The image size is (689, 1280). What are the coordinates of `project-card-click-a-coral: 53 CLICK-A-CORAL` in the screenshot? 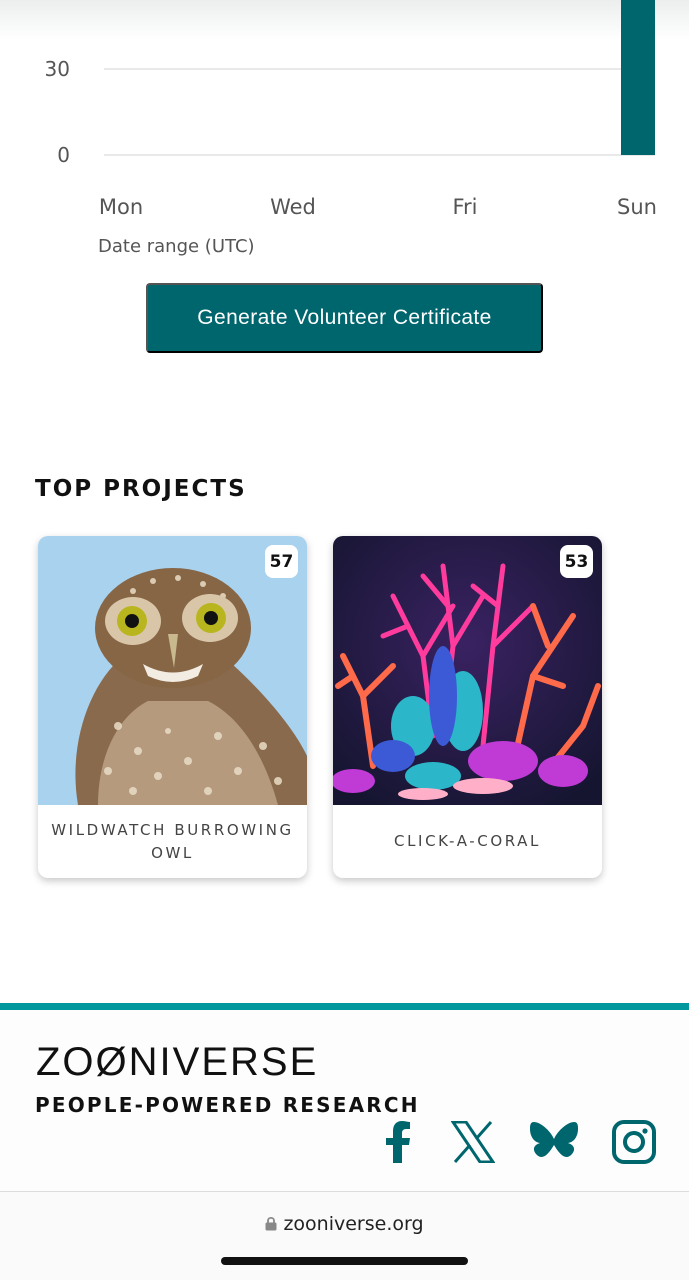 It's located at (467, 707).